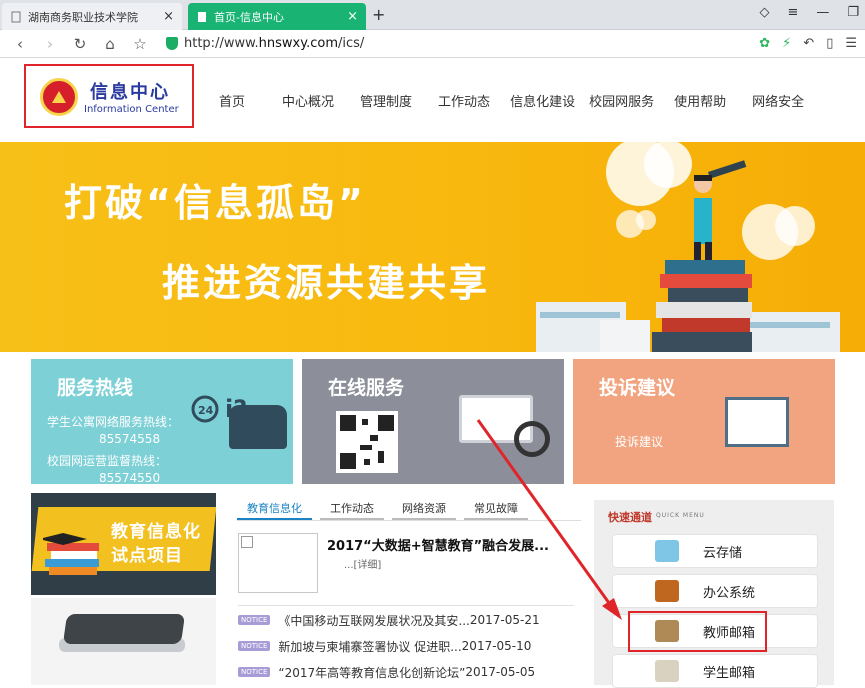 The height and width of the screenshot is (688, 865). What do you see at coordinates (433, 421) in the screenshot?
I see `online-service-card: 在线服务` at bounding box center [433, 421].